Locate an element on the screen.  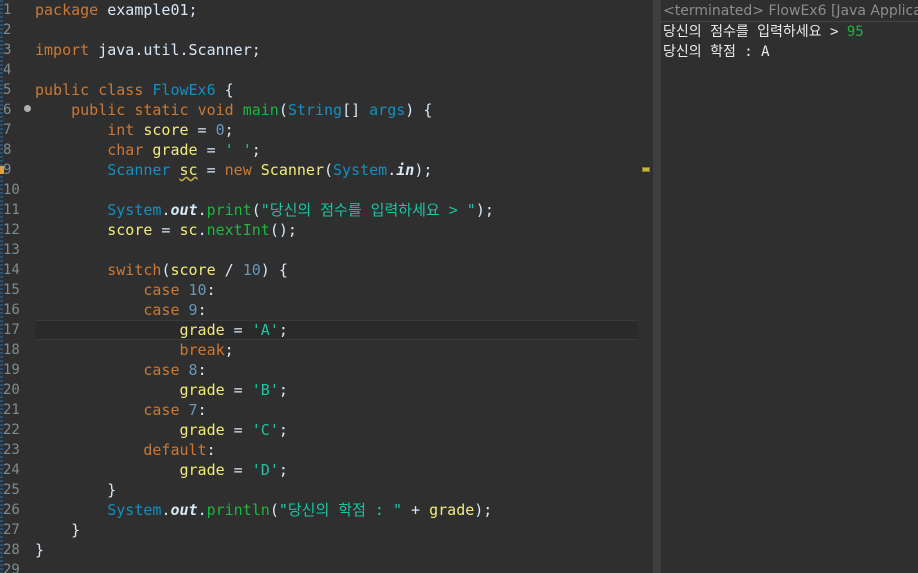
line-number: 6 is located at coordinates (7, 110).